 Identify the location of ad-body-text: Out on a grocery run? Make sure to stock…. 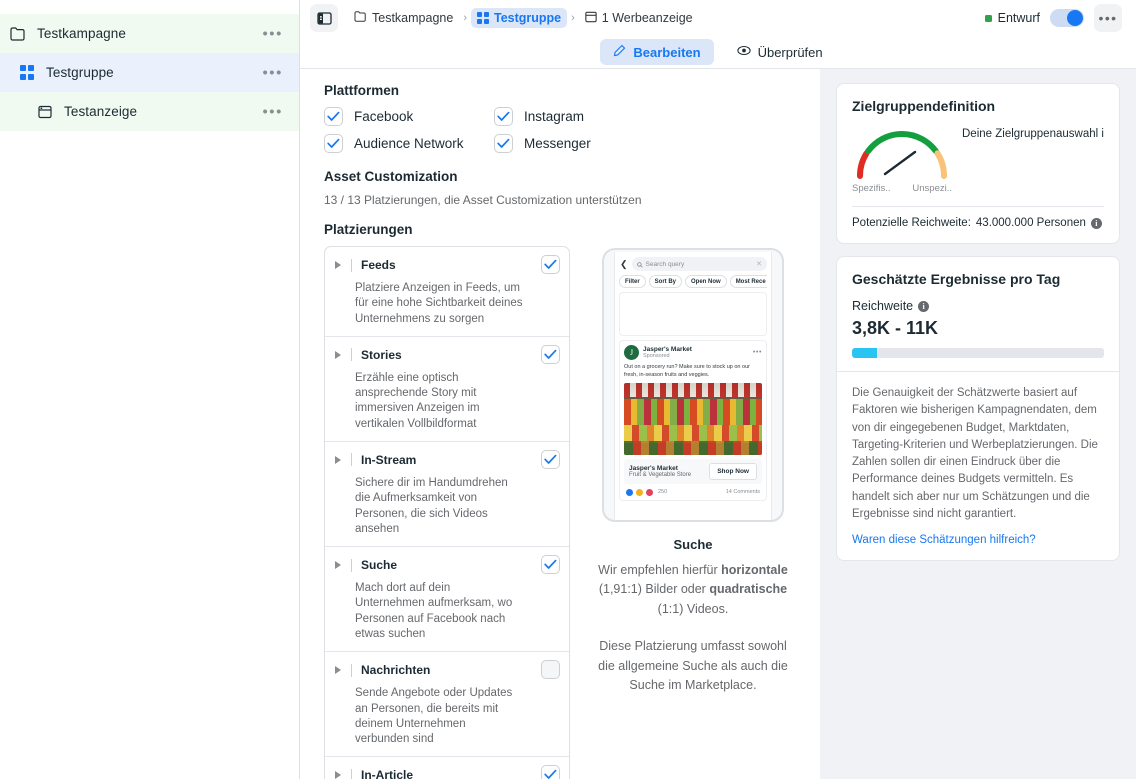
(687, 371).